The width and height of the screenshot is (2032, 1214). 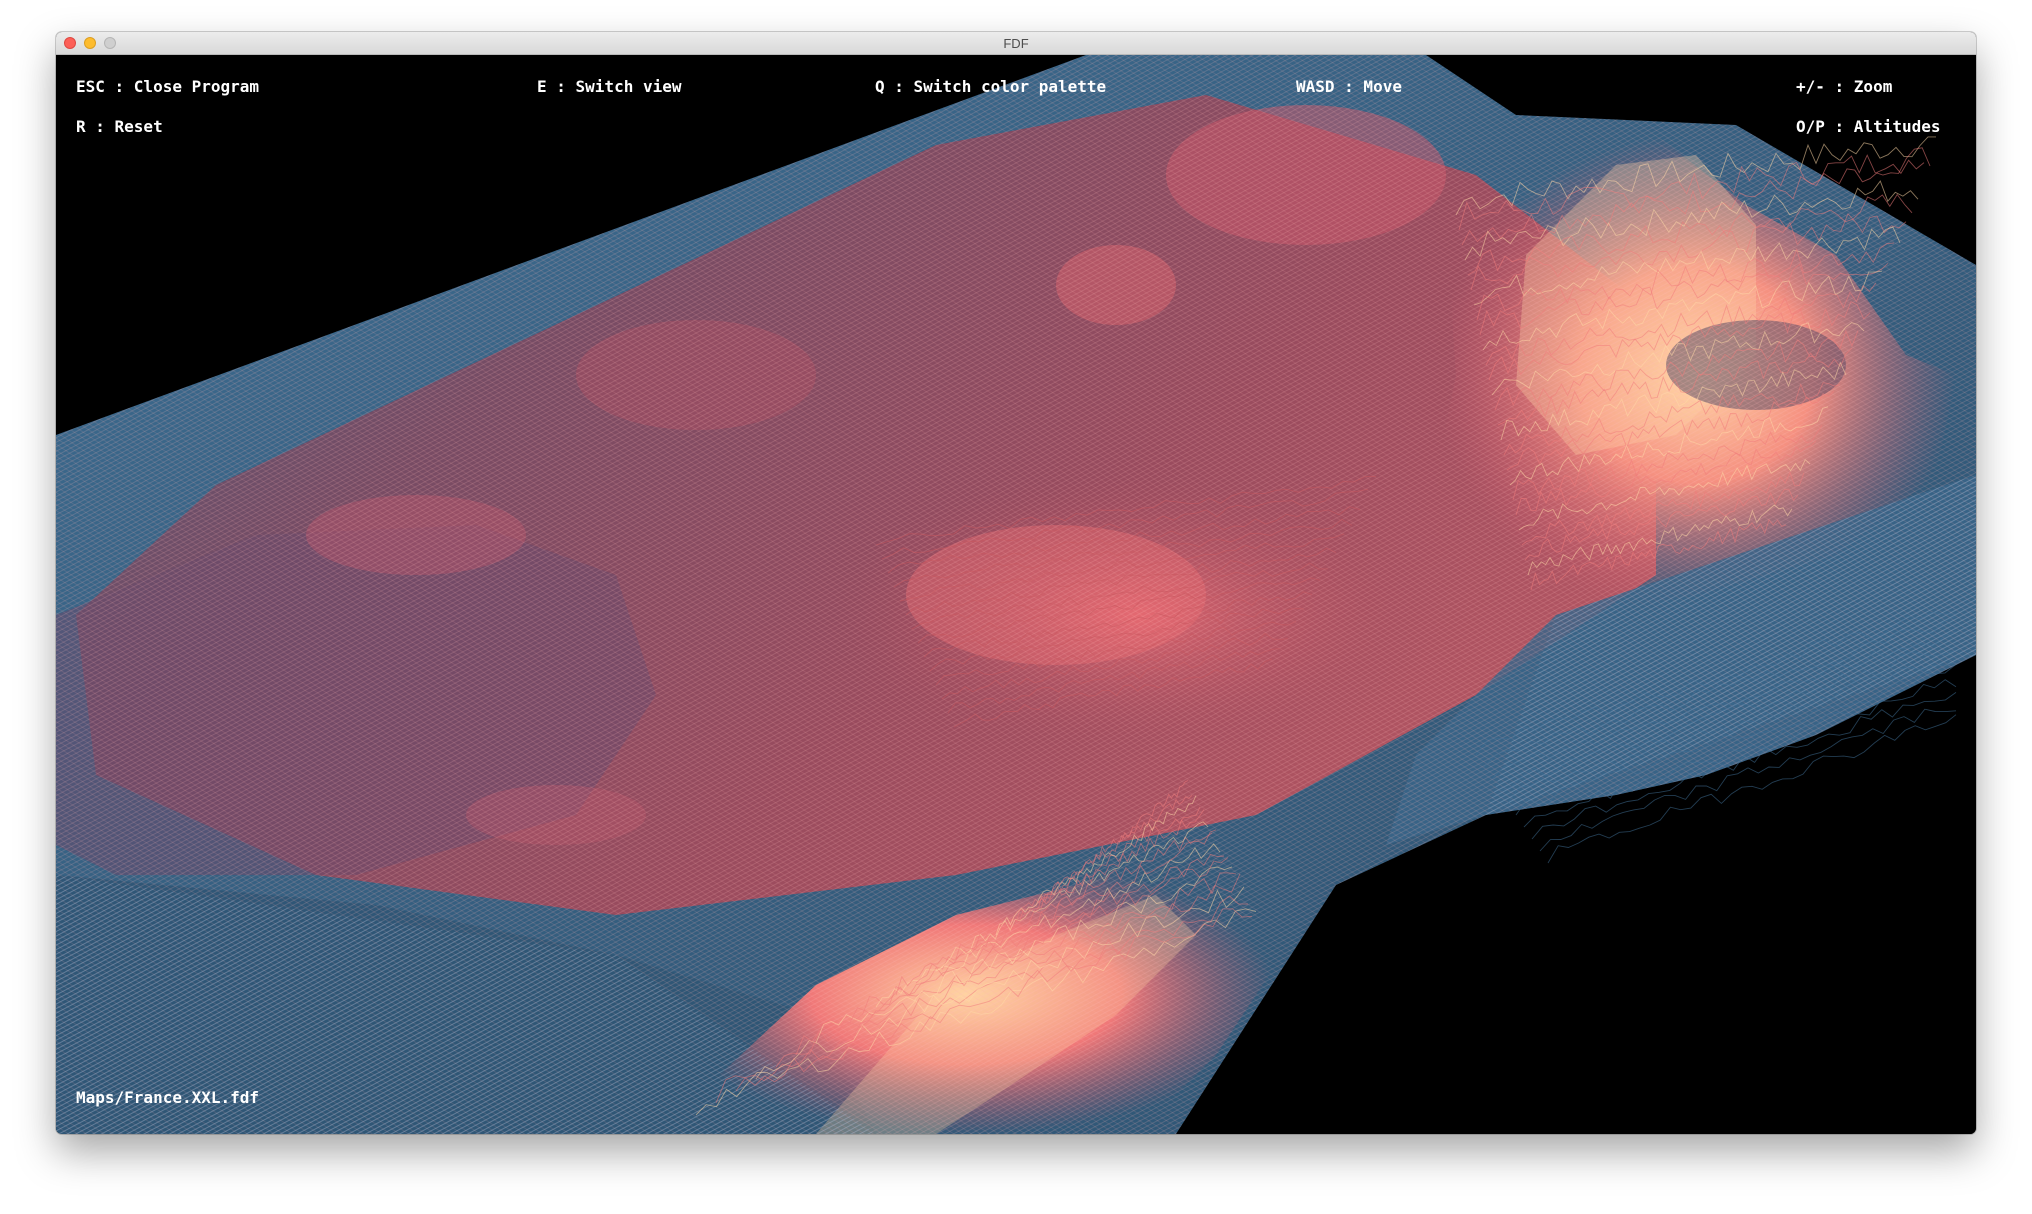 What do you see at coordinates (1844, 86) in the screenshot?
I see `hint-zoom: +/- : Zoom` at bounding box center [1844, 86].